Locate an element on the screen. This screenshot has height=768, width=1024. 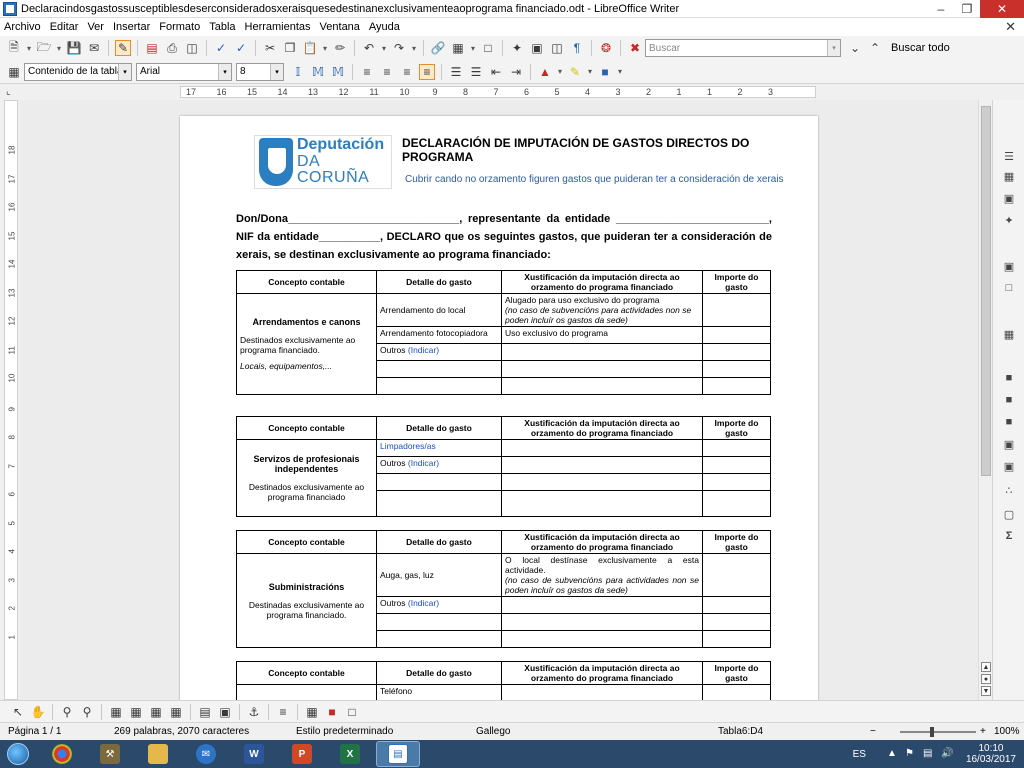
merge-icon: ▦ is located at coordinates (176, 712).